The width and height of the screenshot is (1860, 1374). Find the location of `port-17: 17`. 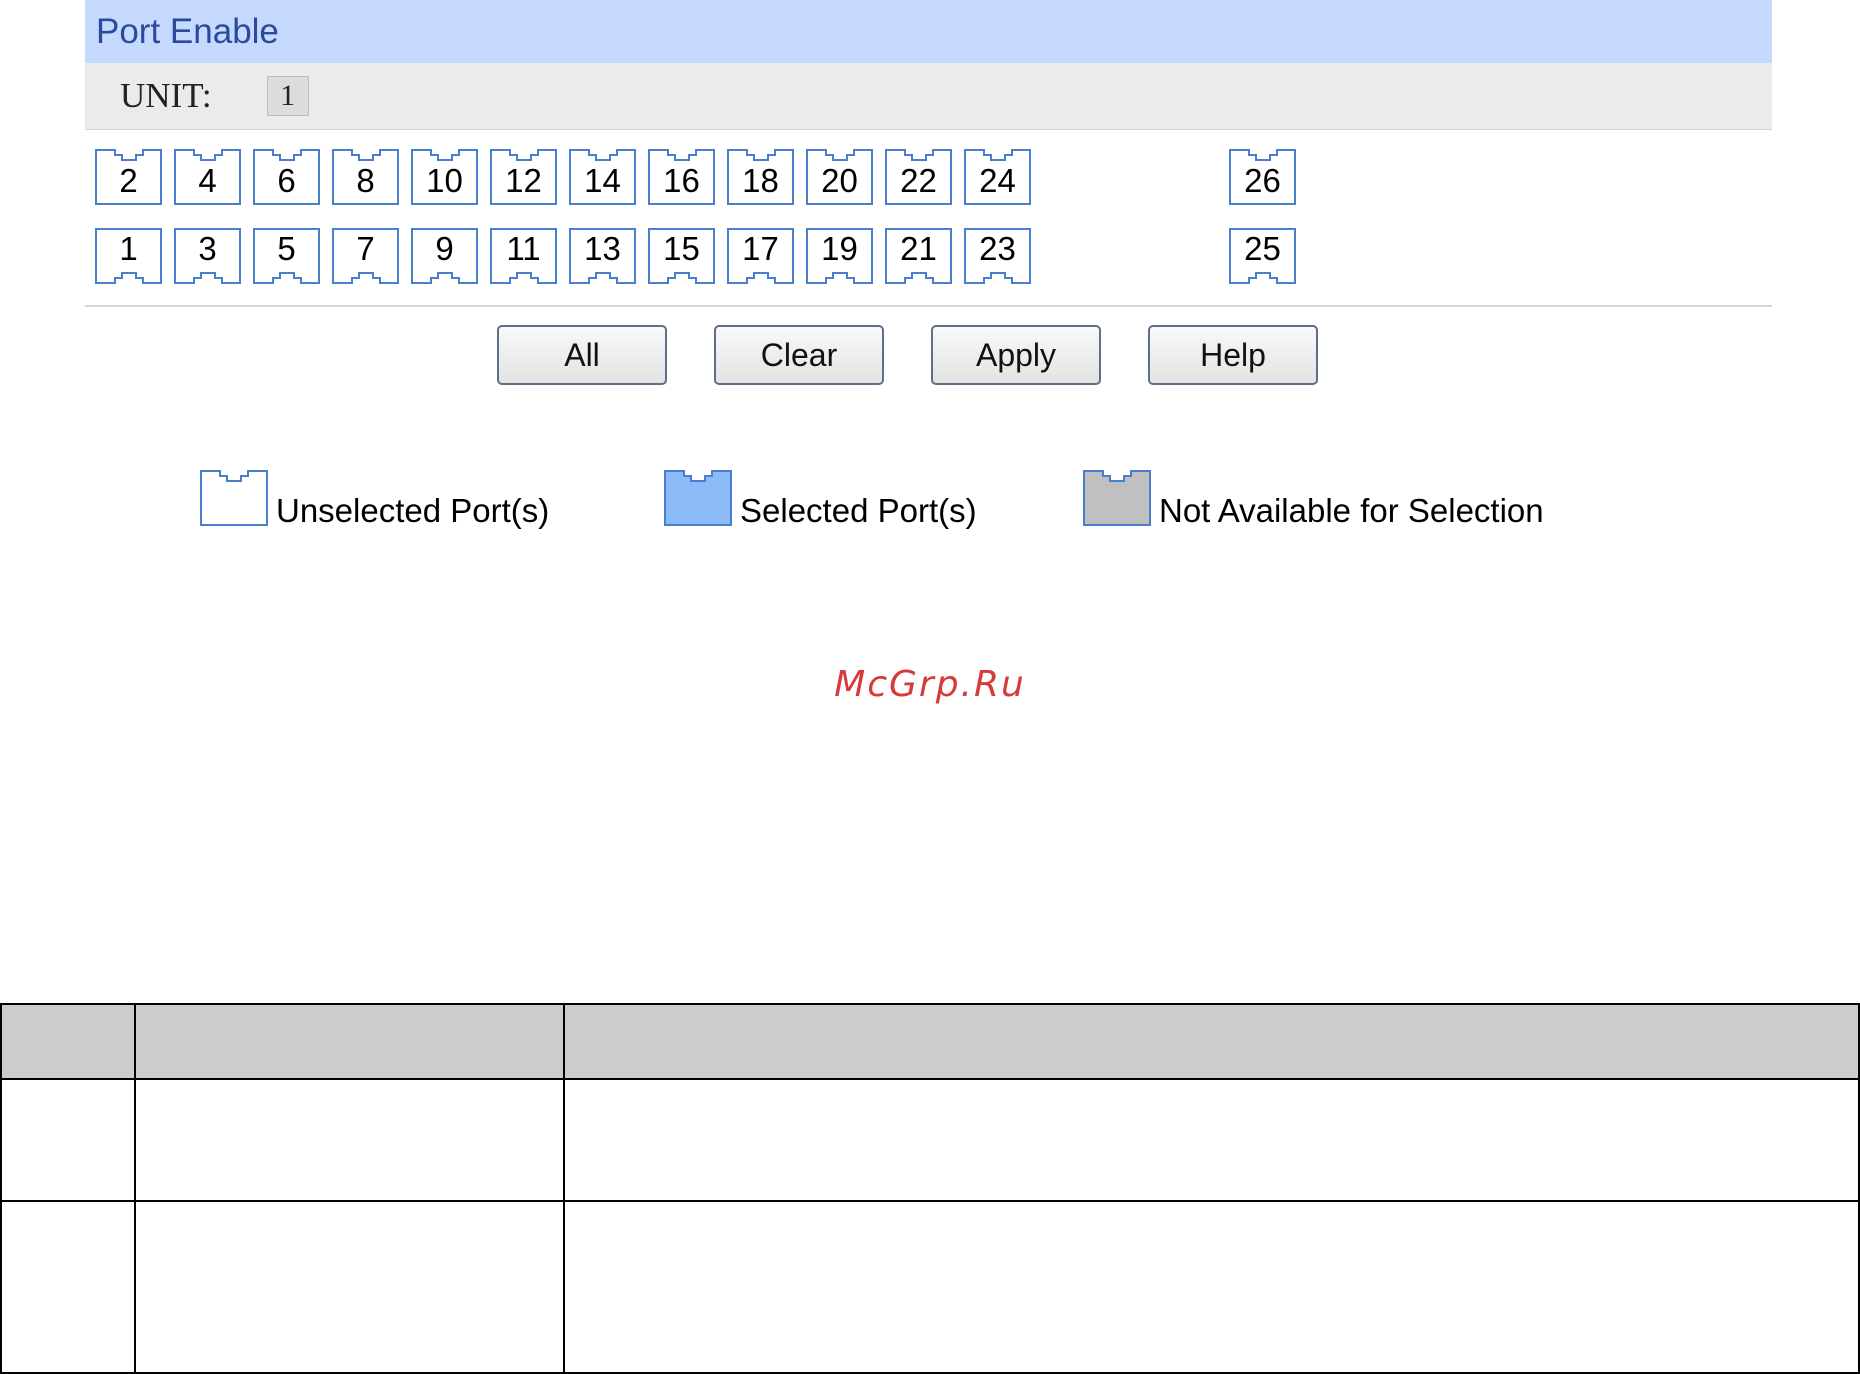

port-17: 17 is located at coordinates (760, 256).